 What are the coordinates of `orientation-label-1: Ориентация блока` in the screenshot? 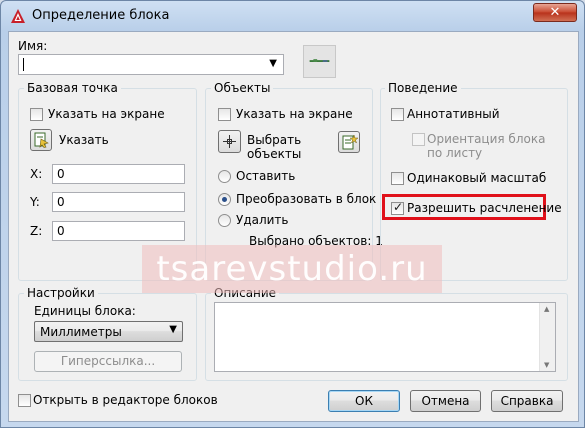 It's located at (486, 139).